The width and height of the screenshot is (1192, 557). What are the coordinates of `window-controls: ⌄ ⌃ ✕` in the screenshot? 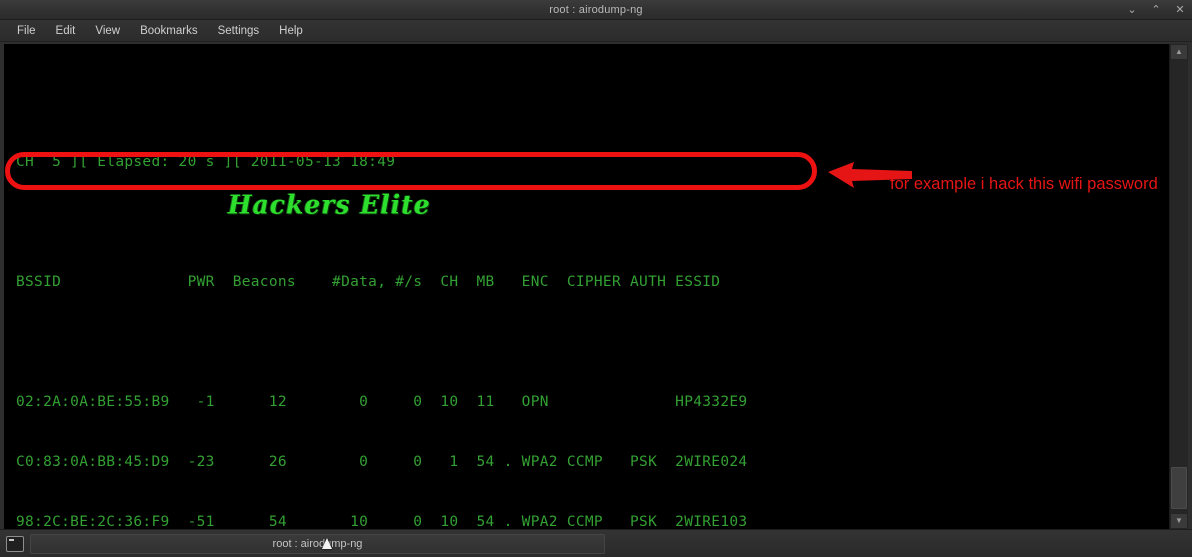 It's located at (1156, 10).